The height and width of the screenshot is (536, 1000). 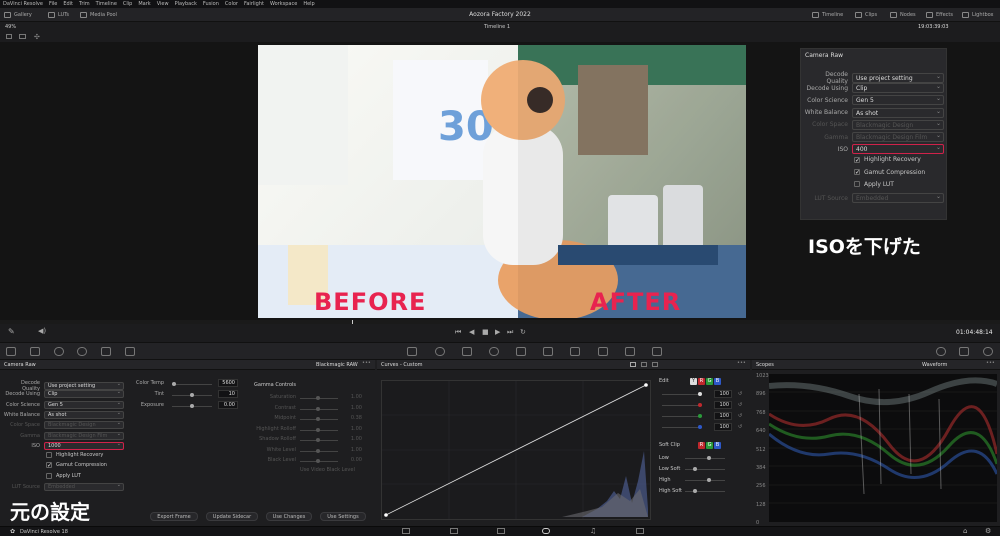 I want to click on curves-tool-icon, so click(x=412, y=351).